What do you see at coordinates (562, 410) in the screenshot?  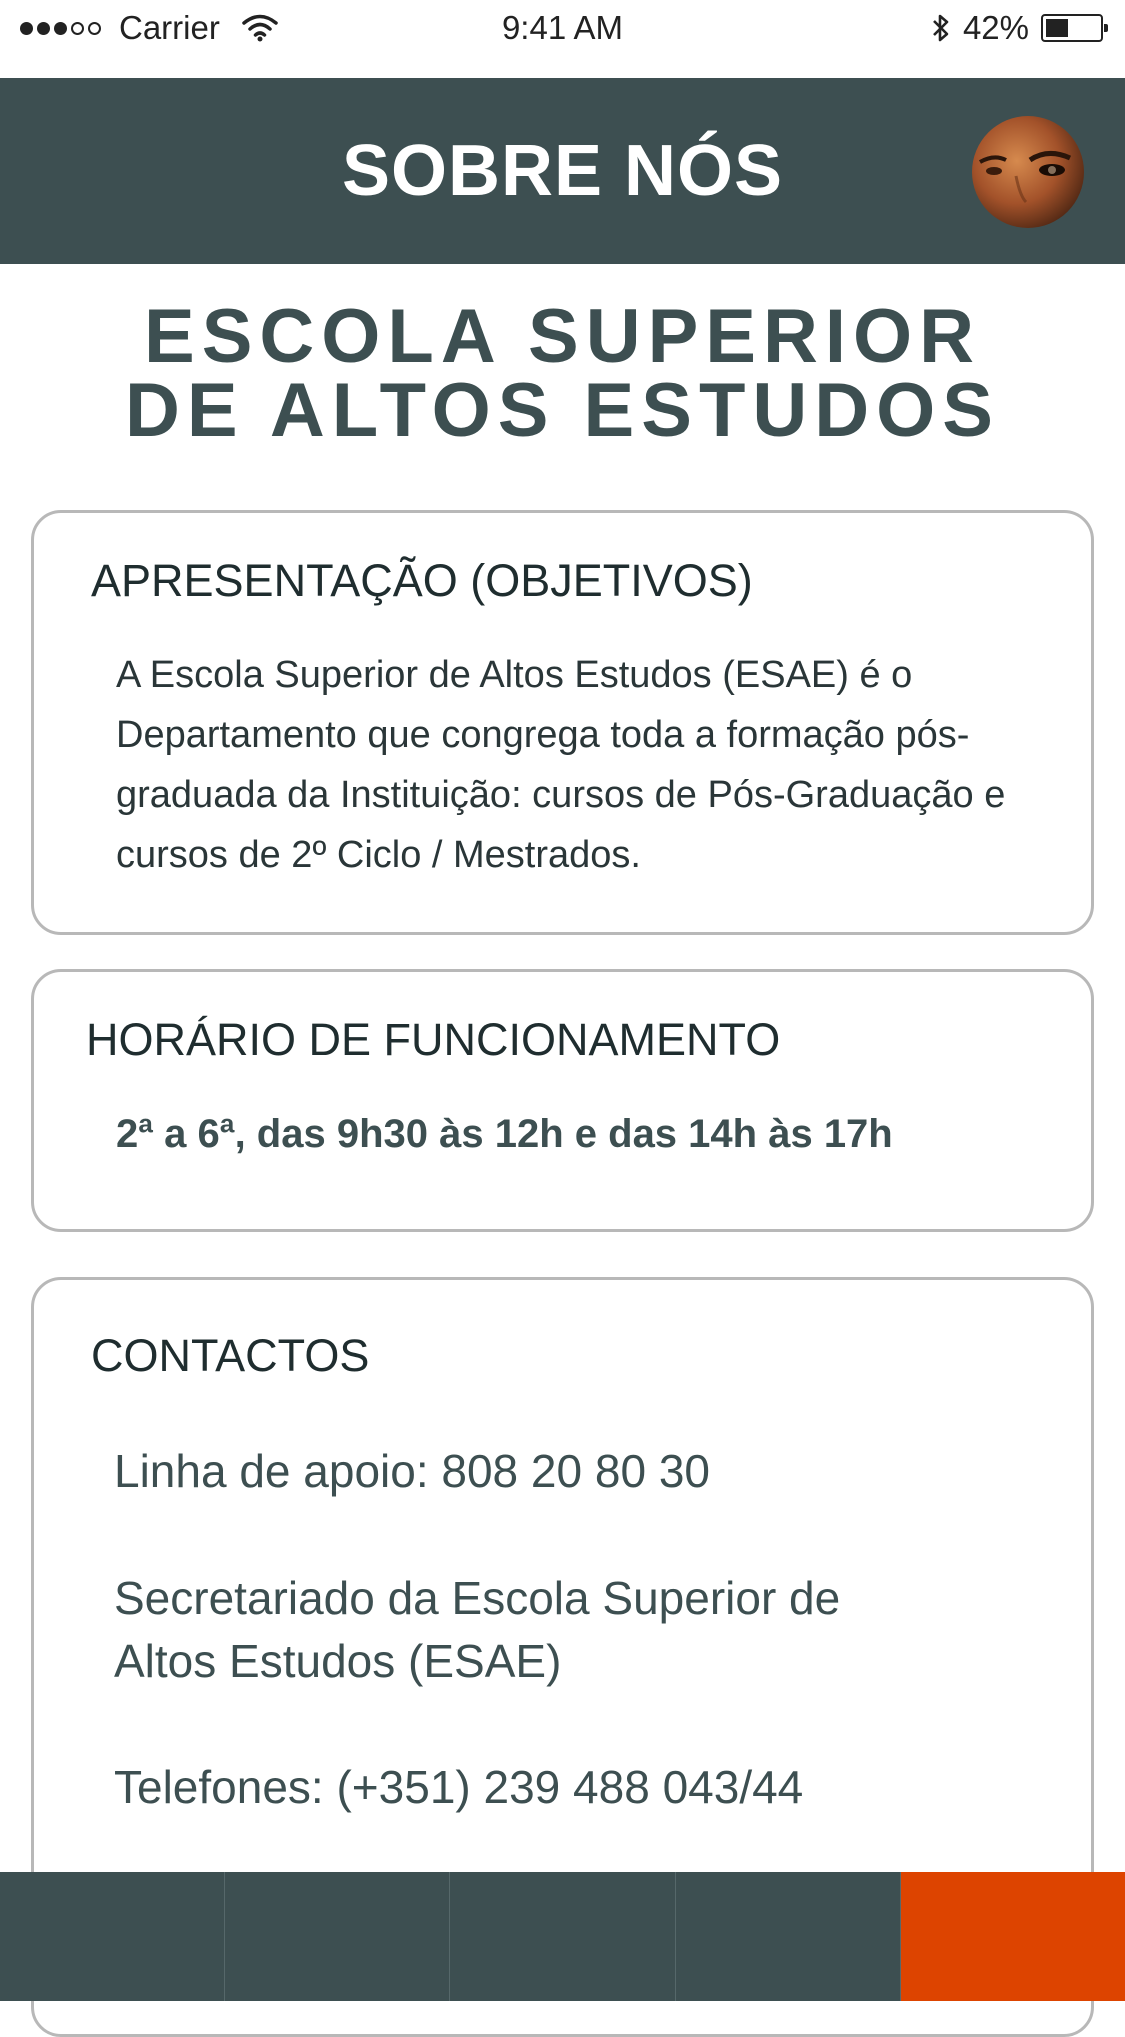 I see `institution-title-line-2: DE ALTOS ESTUDOS` at bounding box center [562, 410].